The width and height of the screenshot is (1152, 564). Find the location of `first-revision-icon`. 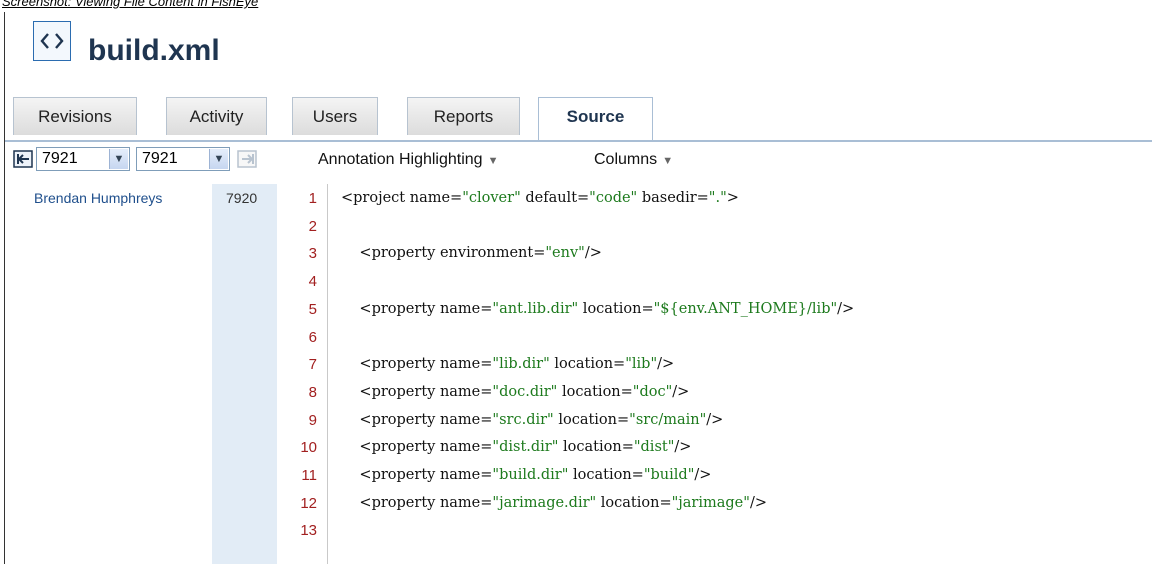

first-revision-icon is located at coordinates (24, 159).